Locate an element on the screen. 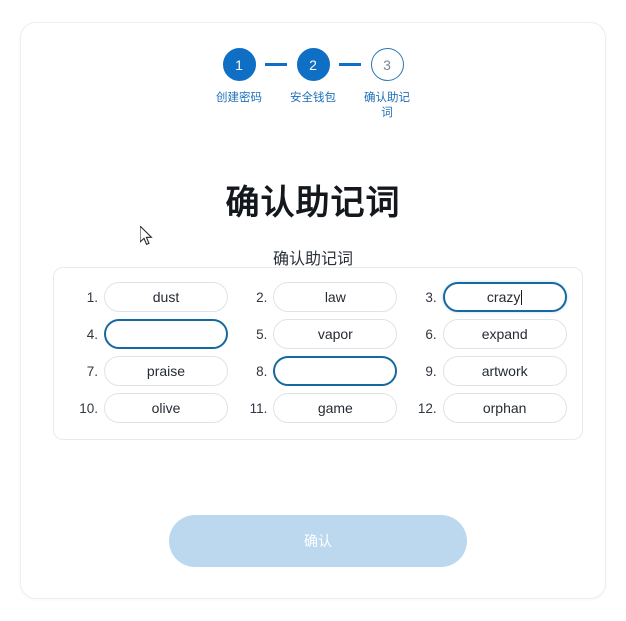 The width and height of the screenshot is (626, 621). stepper-step-3: 3 确认助记词 is located at coordinates (387, 84).